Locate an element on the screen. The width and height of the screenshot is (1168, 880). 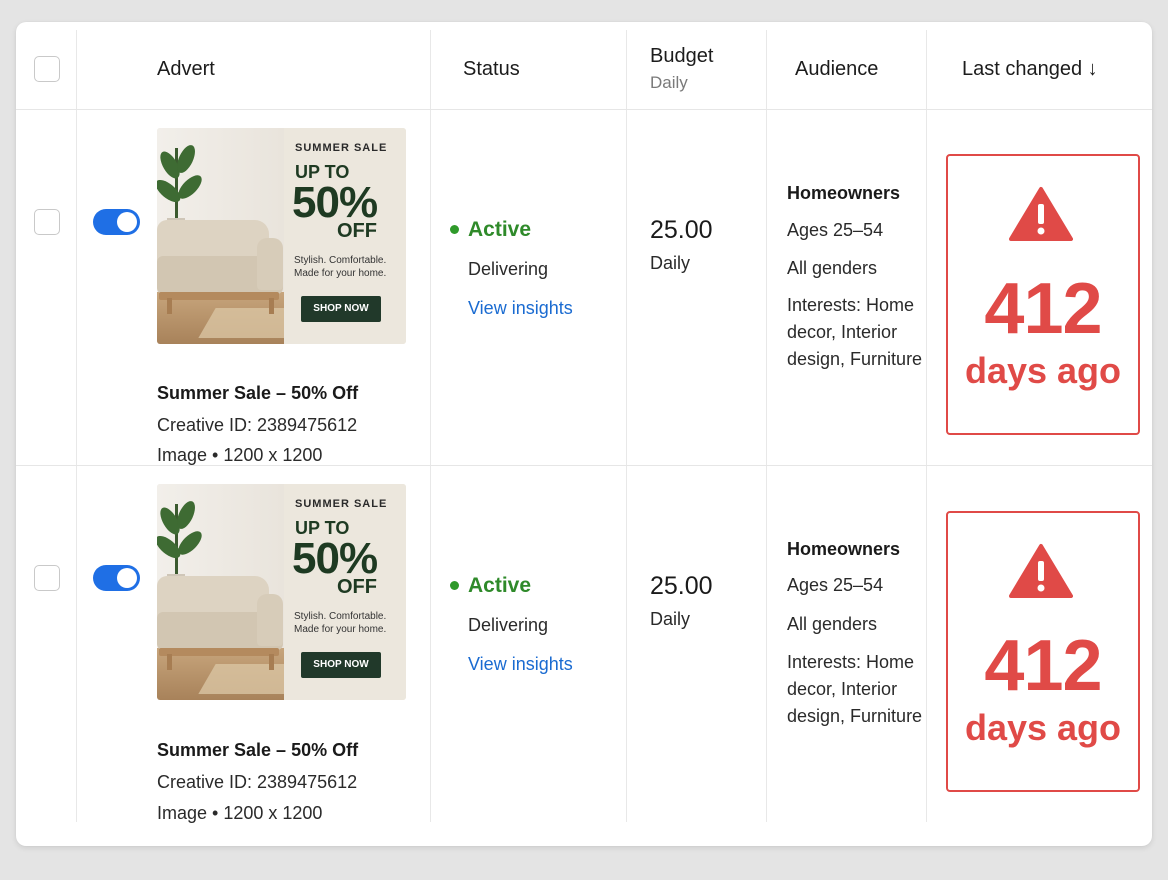
header-last-changed: Last changed ↓ is located at coordinates (1030, 69).